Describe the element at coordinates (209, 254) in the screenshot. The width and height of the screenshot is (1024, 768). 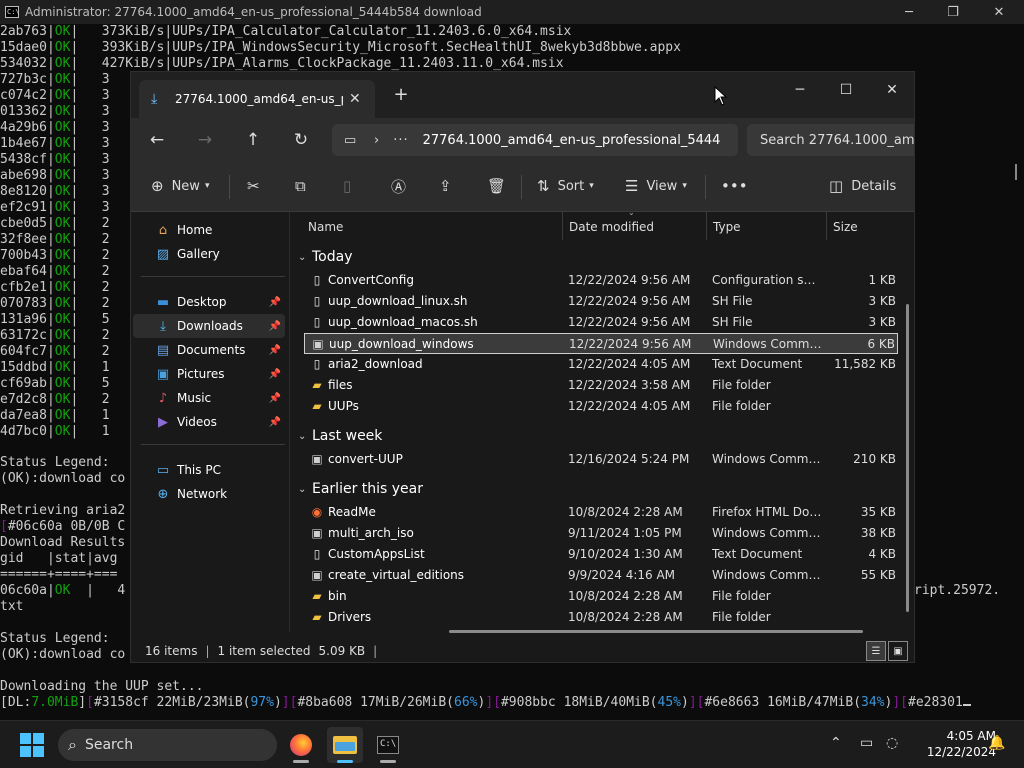
I see `nav-item-gallery: ▨ Gallery` at that location.